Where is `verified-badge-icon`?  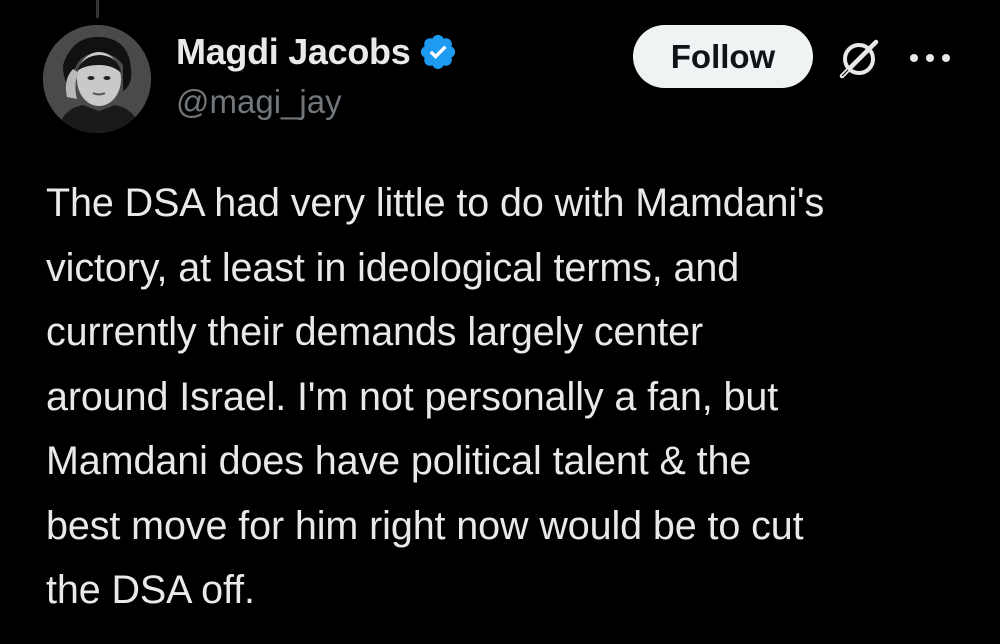 verified-badge-icon is located at coordinates (438, 52).